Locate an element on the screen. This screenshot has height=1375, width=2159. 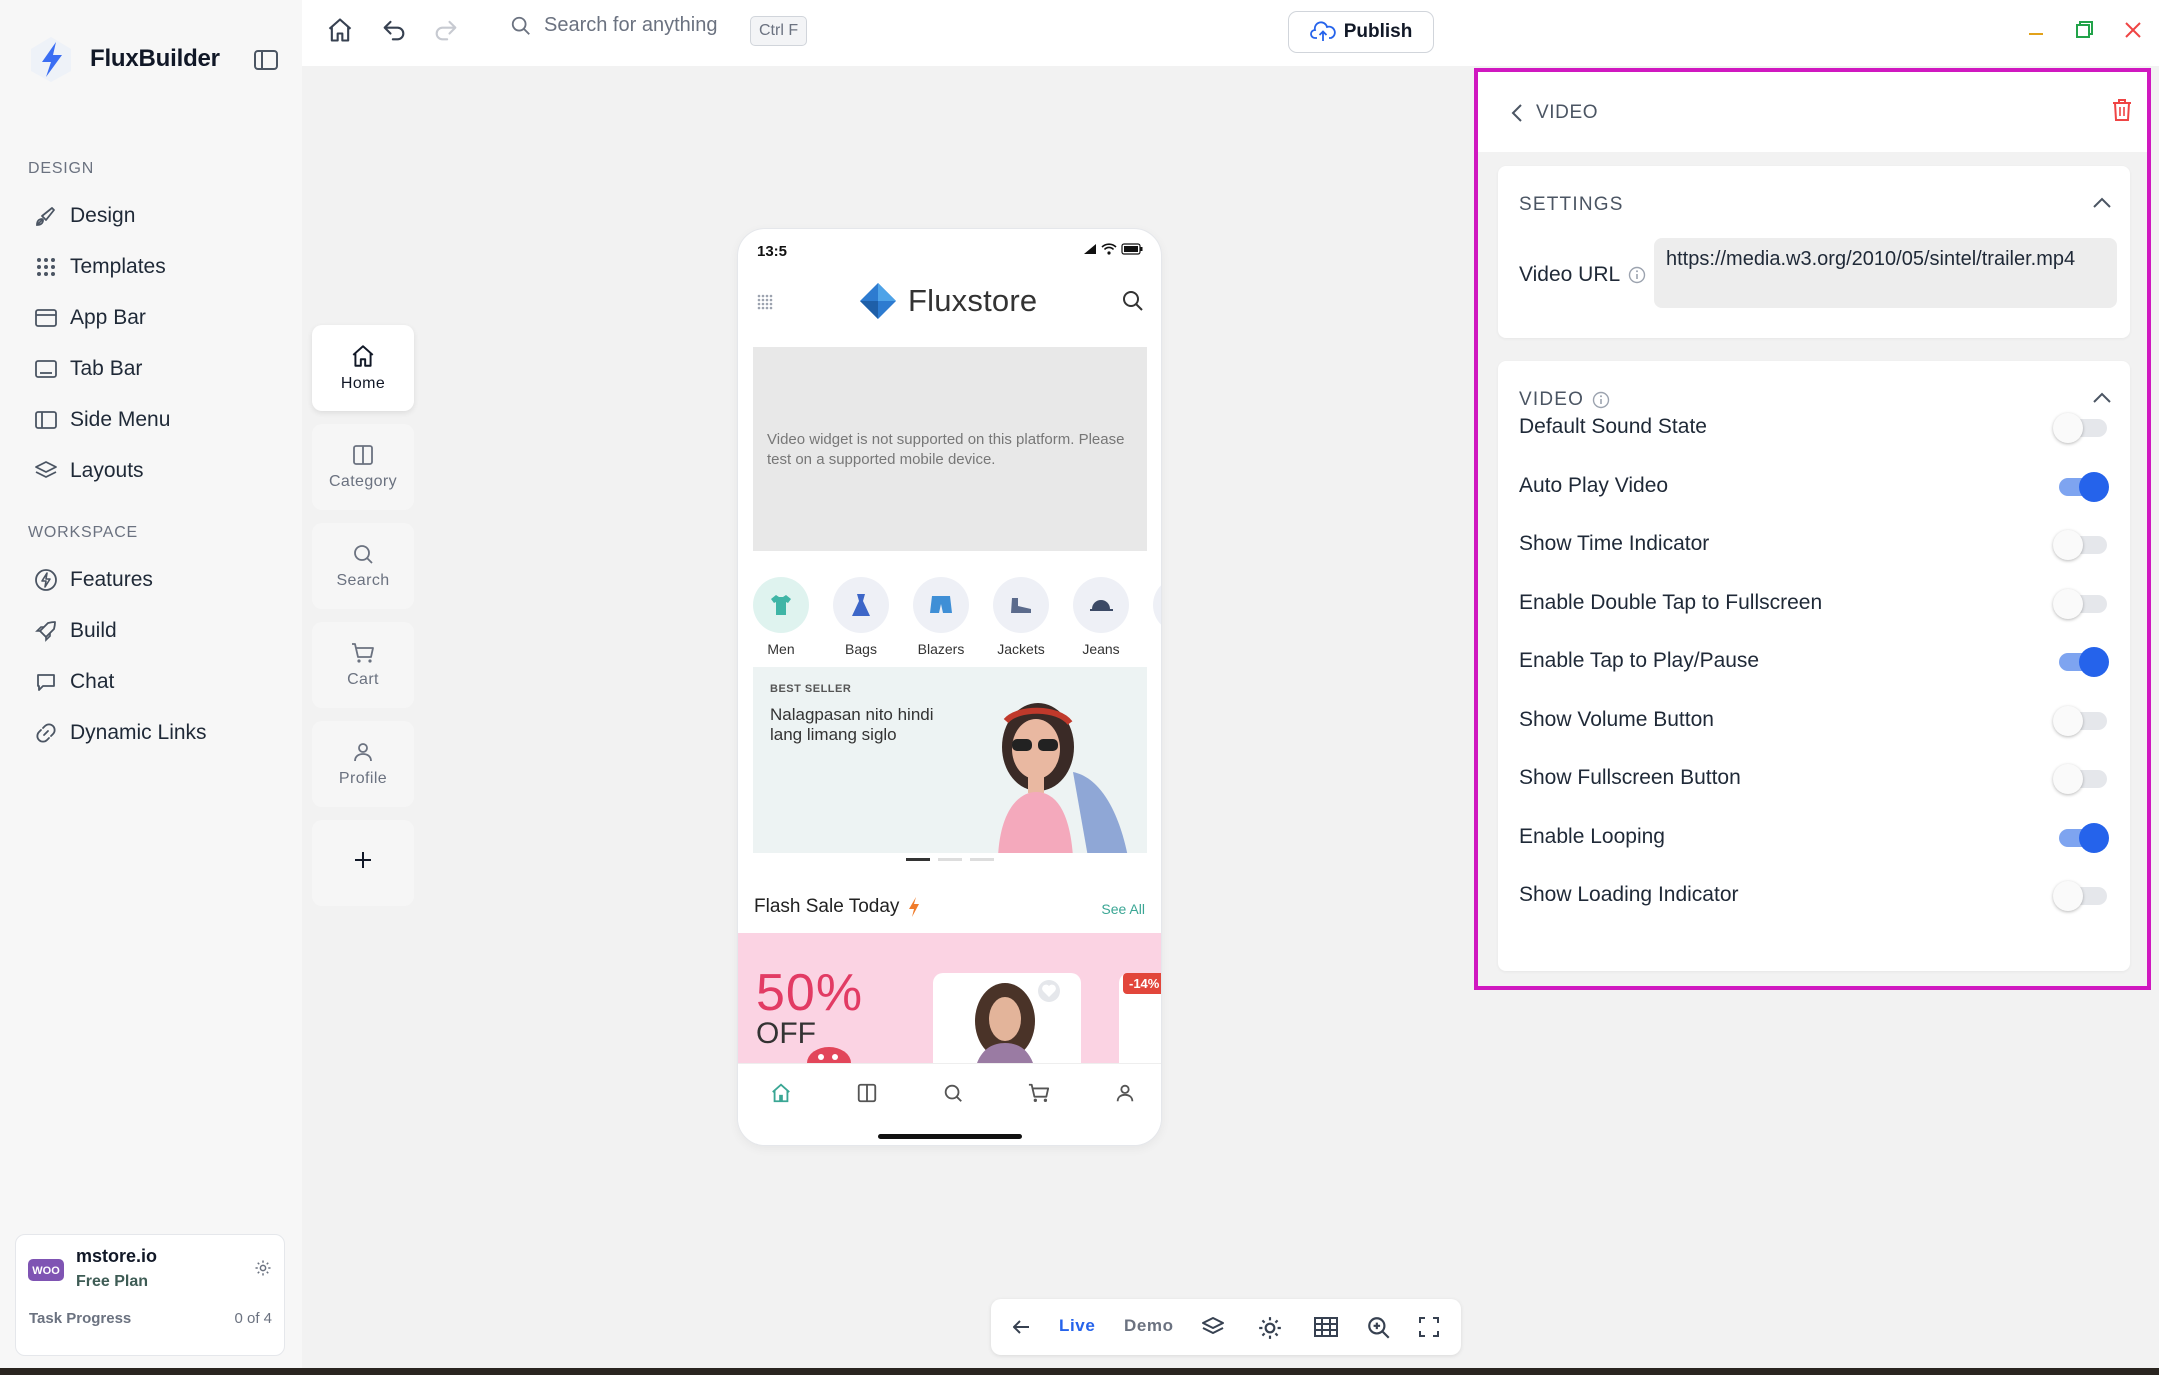
category-item: Jackets is located at coordinates (1021, 617).